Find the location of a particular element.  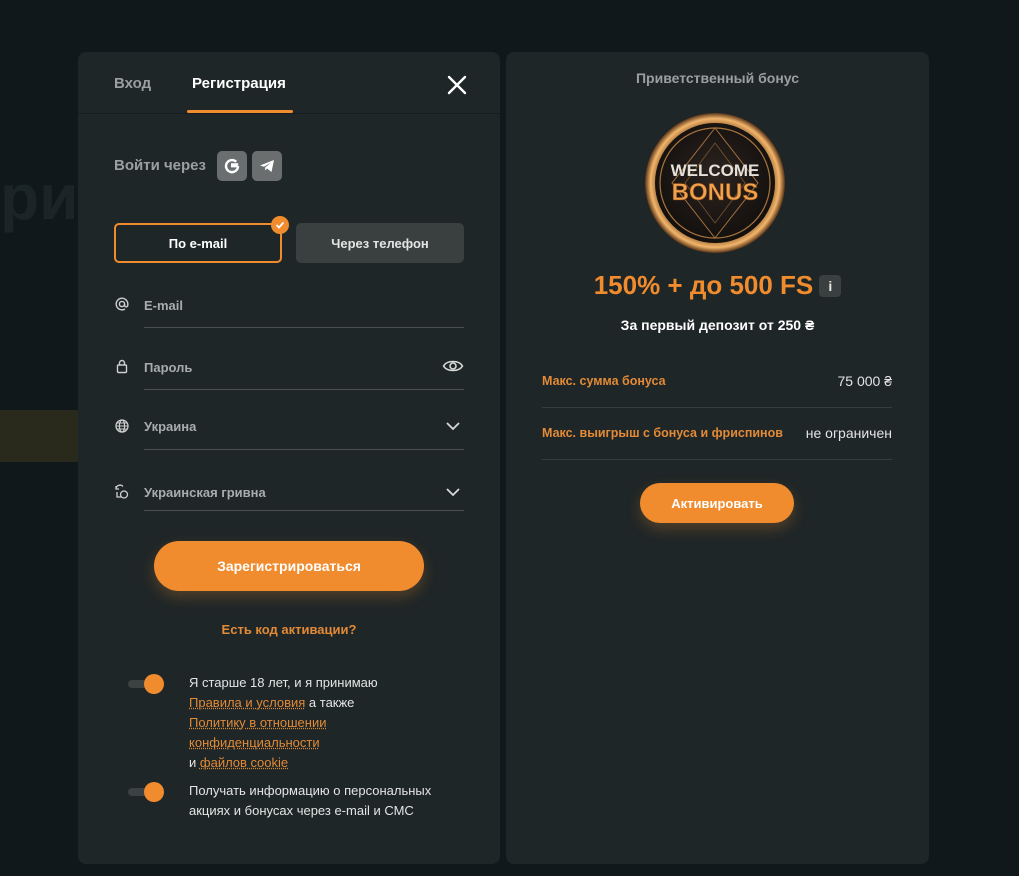

auth-tabs: Вход Регистрация is located at coordinates (289, 83).